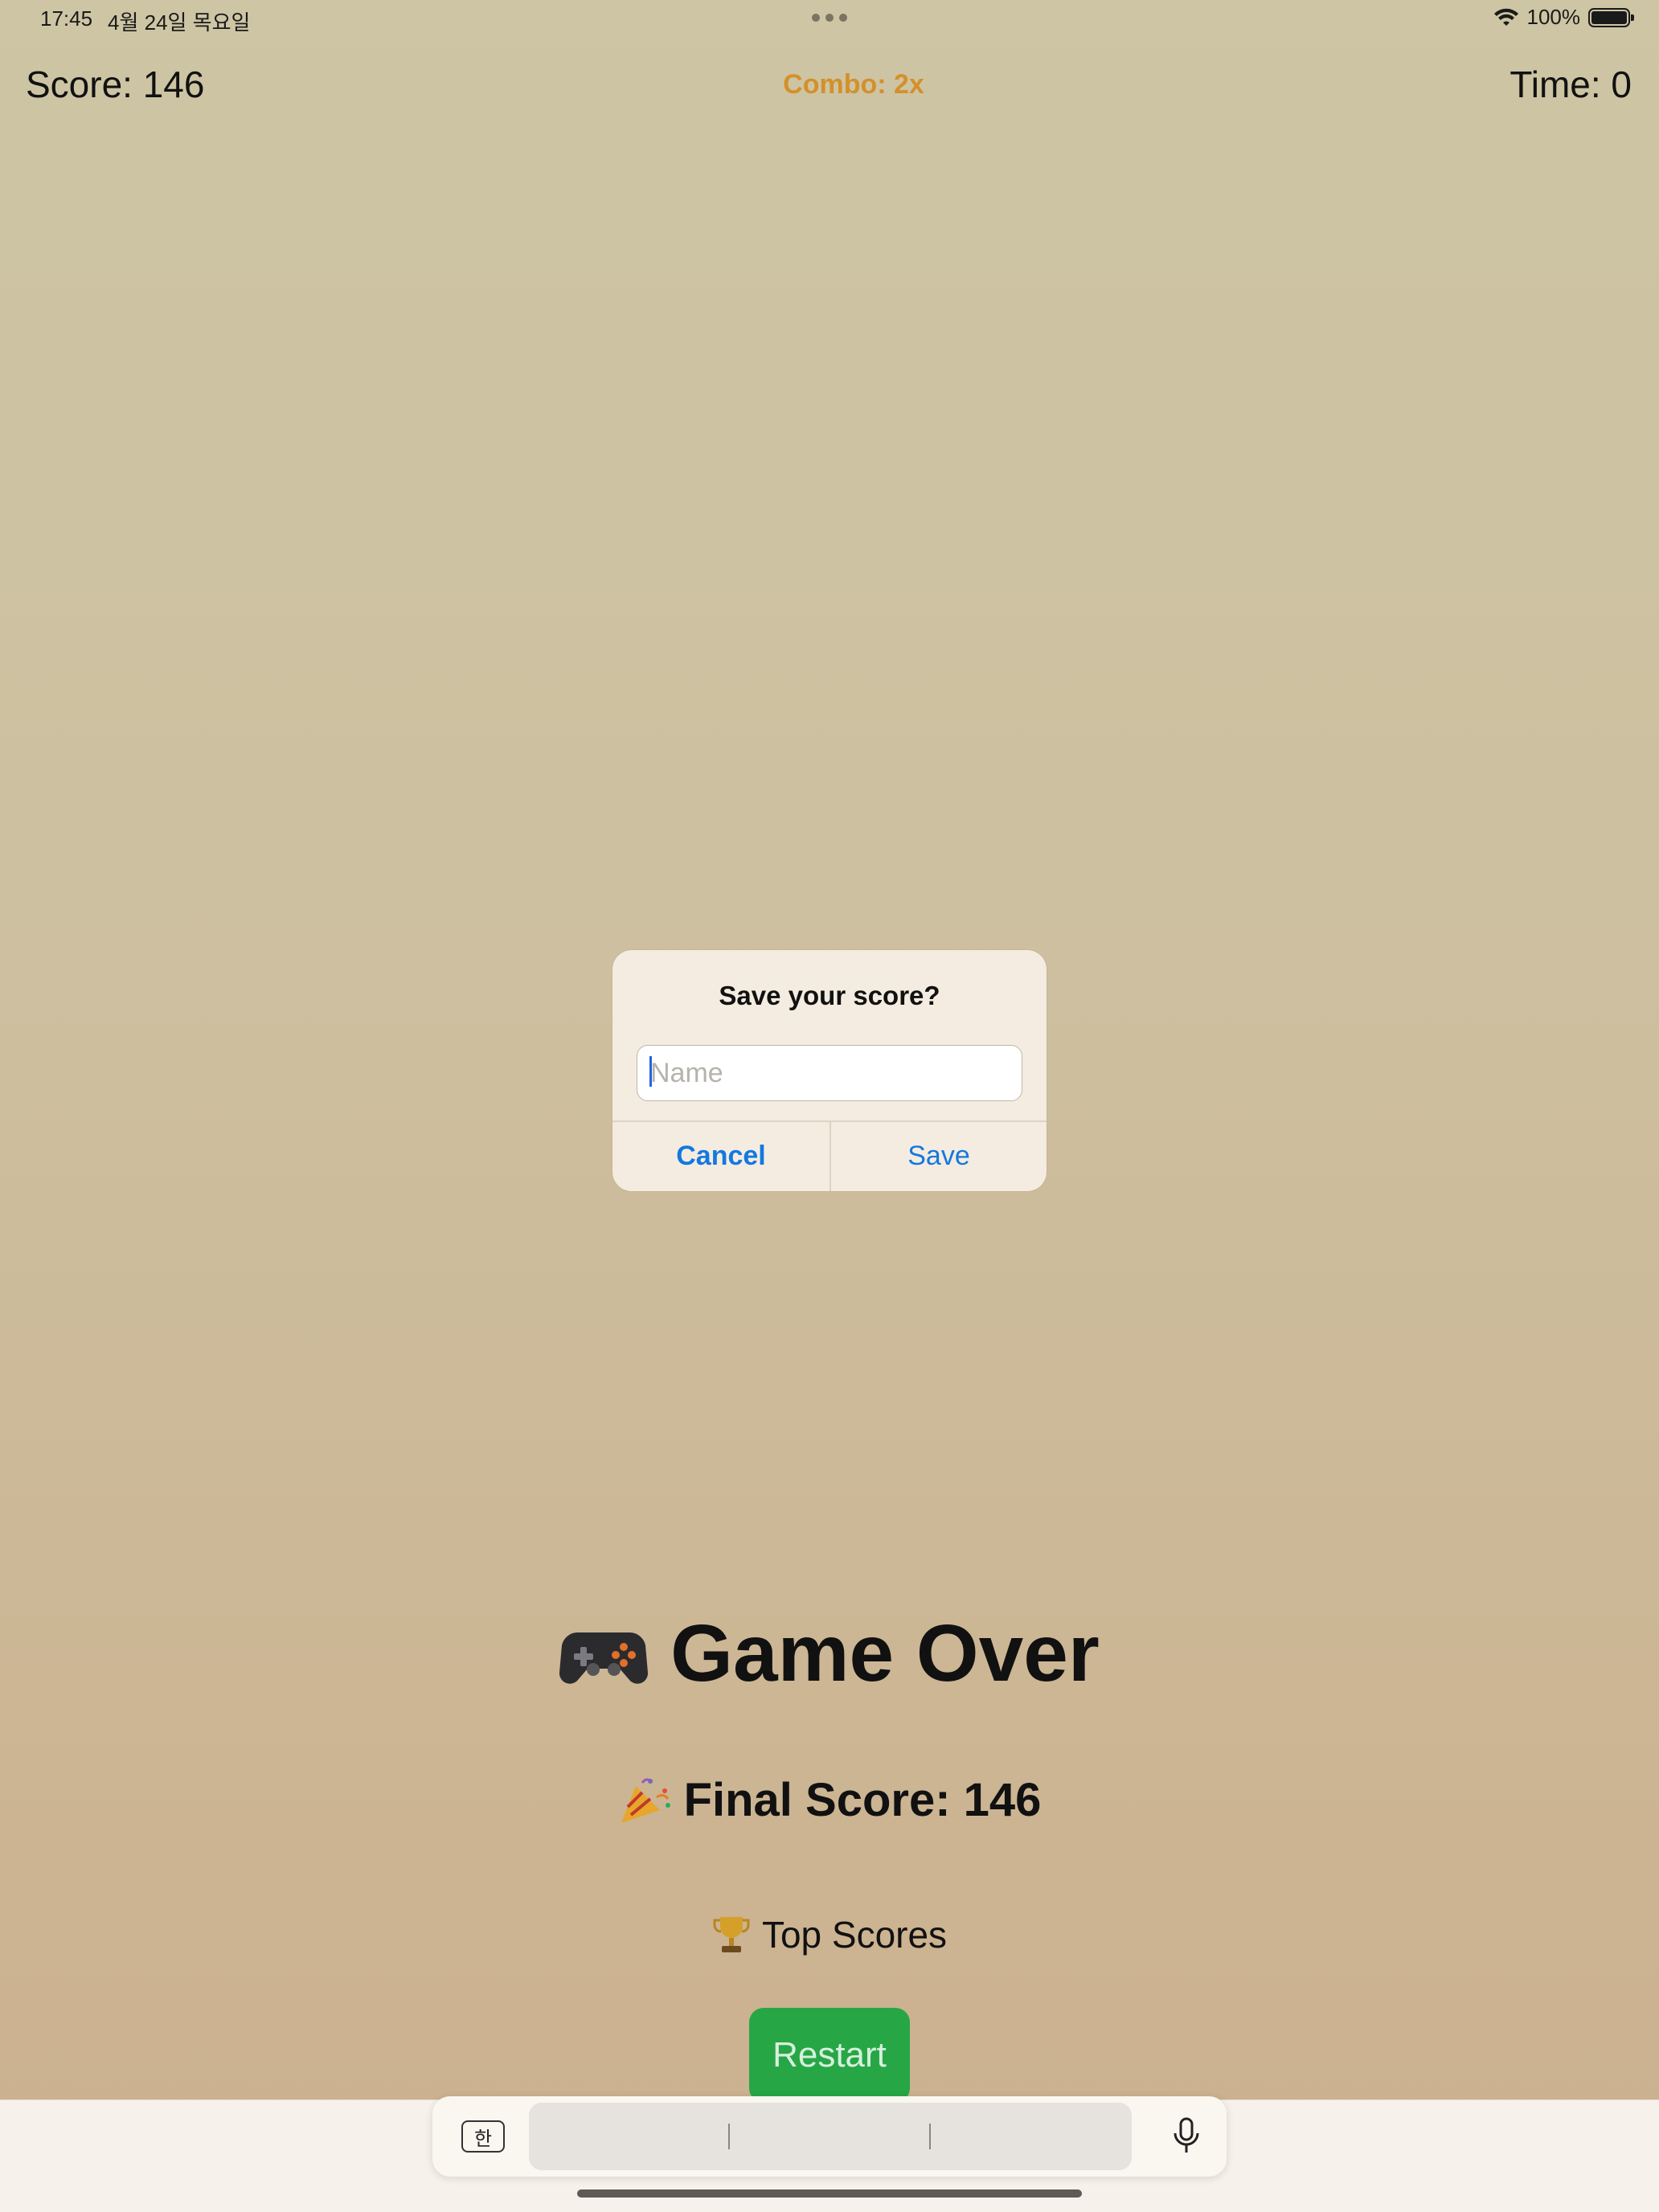  Describe the element at coordinates (721, 1156) in the screenshot. I see `cancel-button: Cancel` at that location.